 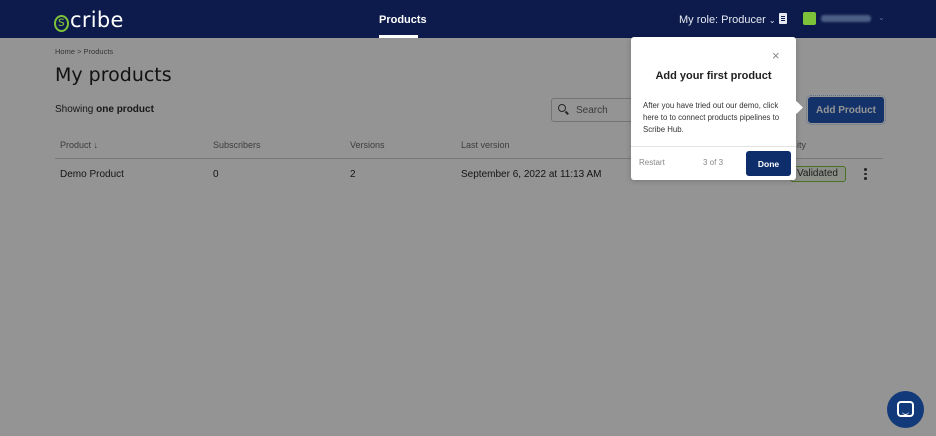 I want to click on logo-text: cribe, so click(x=97, y=20).